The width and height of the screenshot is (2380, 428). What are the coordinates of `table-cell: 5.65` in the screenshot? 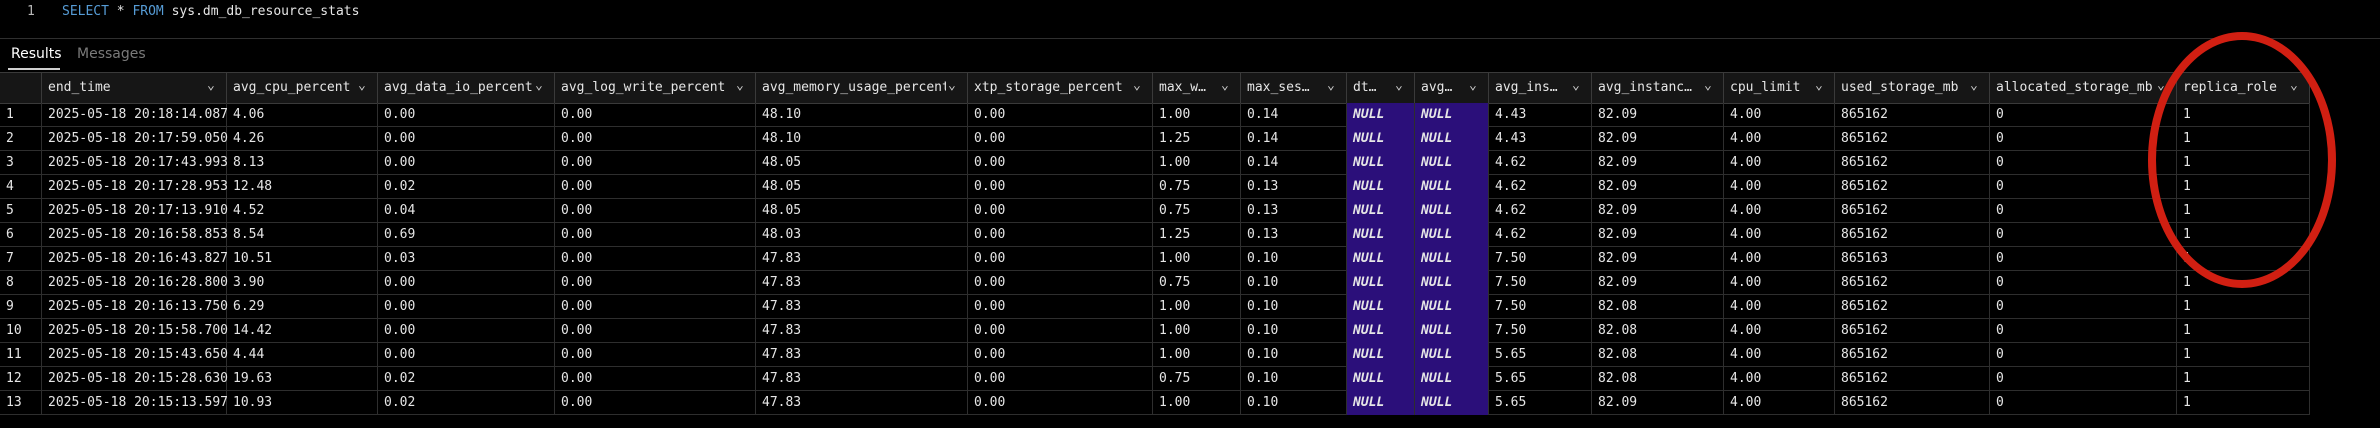 It's located at (1540, 403).